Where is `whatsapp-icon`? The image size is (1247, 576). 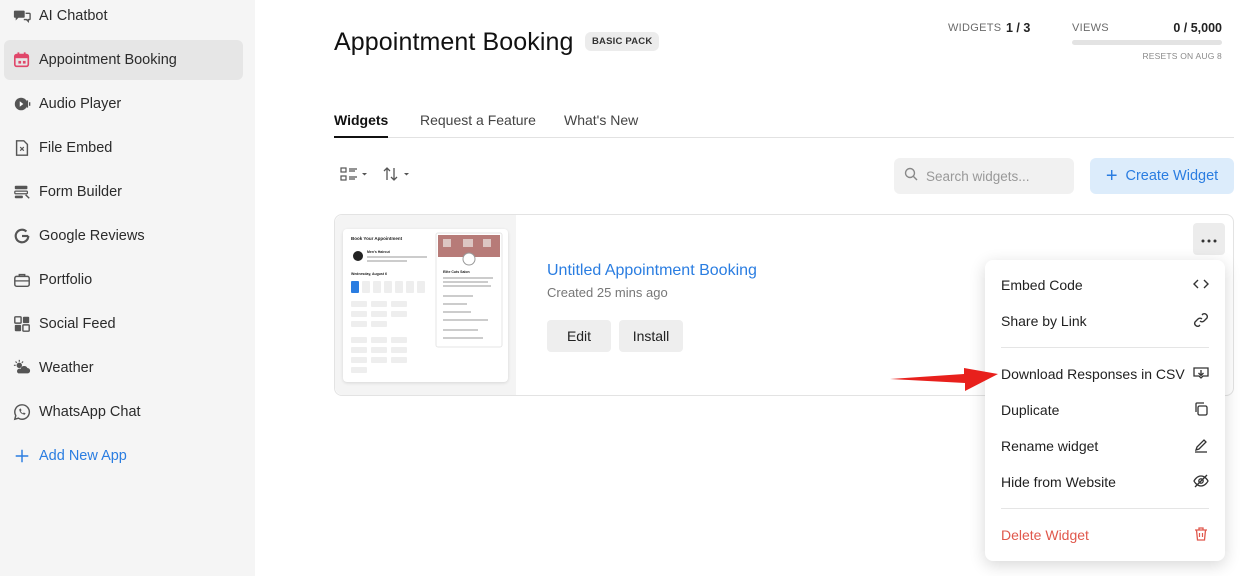
whatsapp-icon is located at coordinates (22, 412).